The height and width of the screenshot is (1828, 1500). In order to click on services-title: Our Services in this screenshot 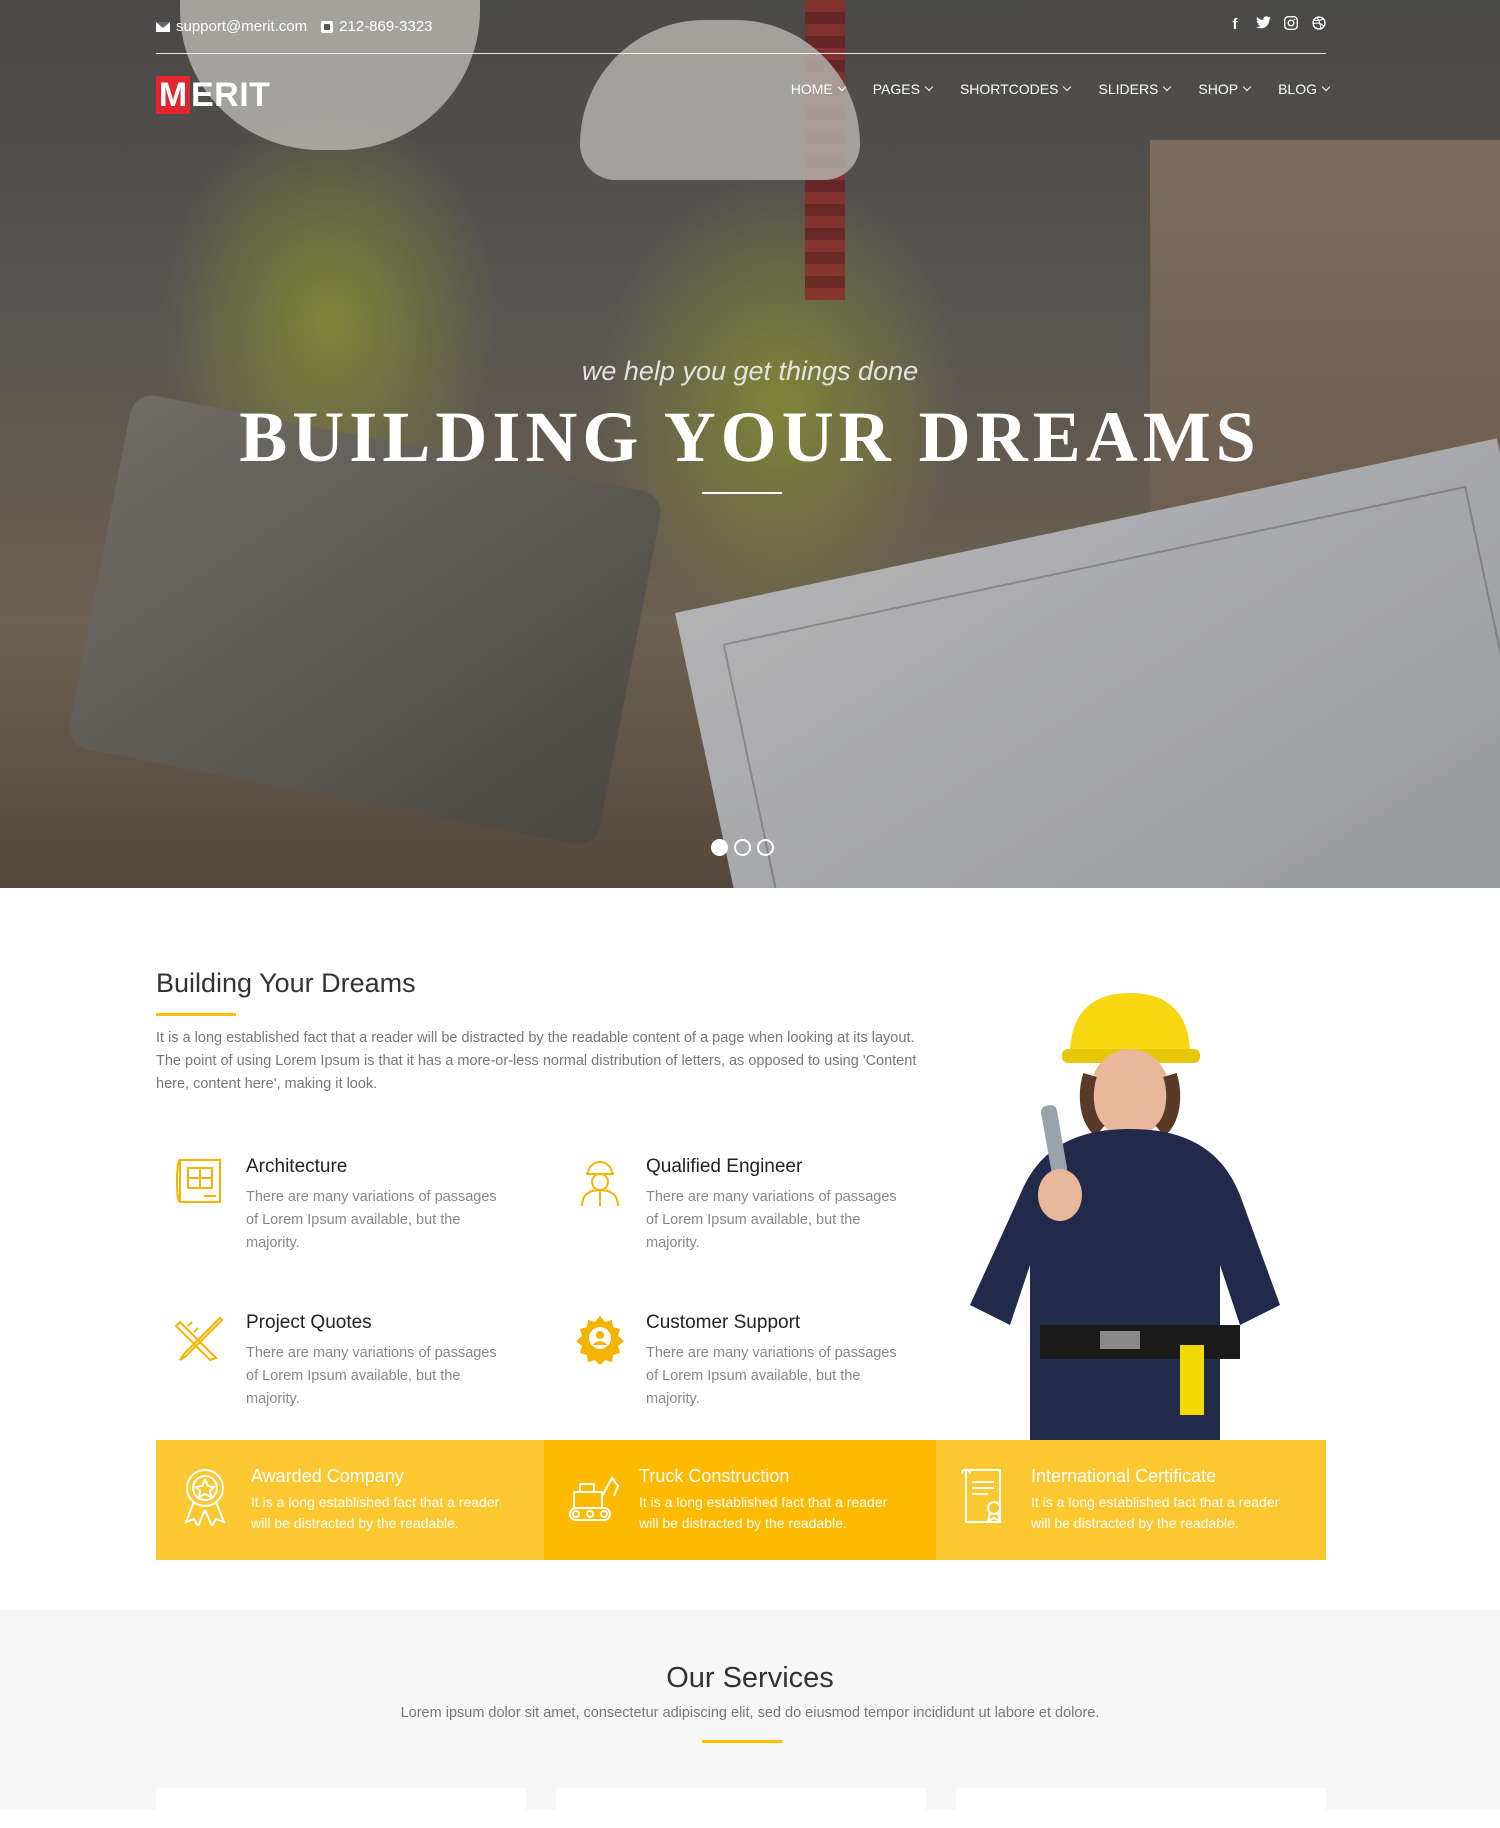, I will do `click(750, 1678)`.